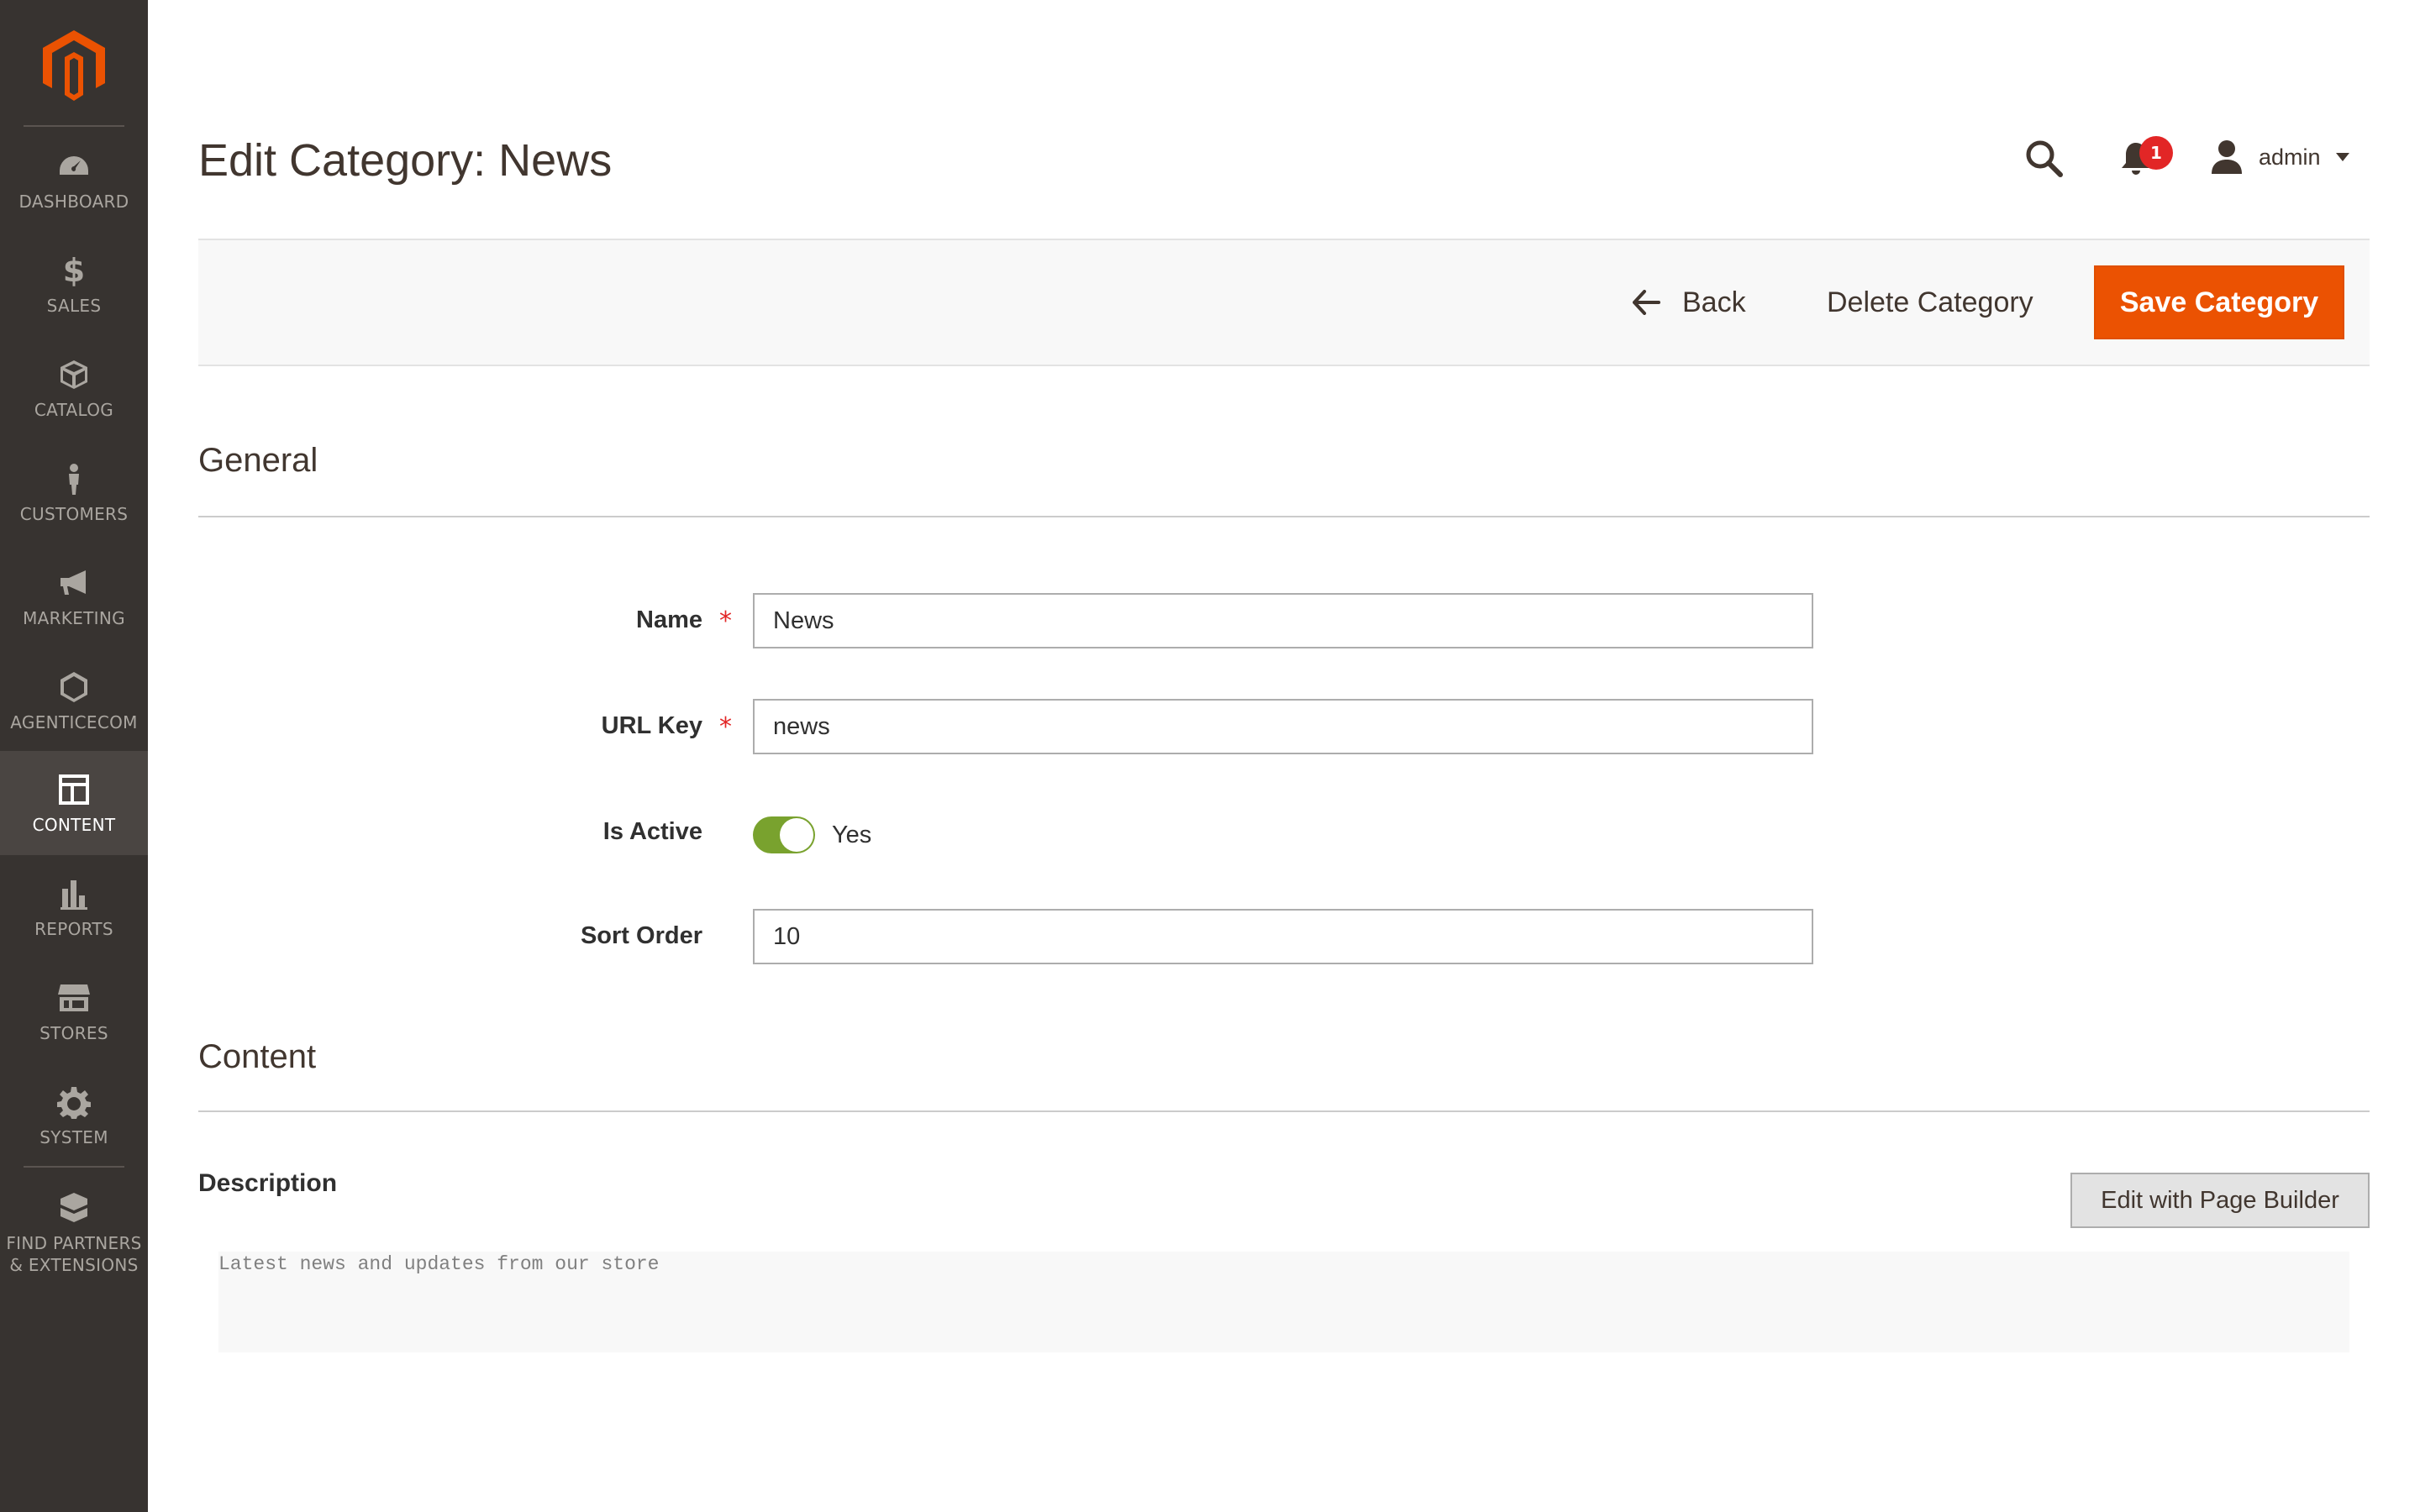 This screenshot has width=2420, height=1512. Describe the element at coordinates (74, 374) in the screenshot. I see `box-icon` at that location.